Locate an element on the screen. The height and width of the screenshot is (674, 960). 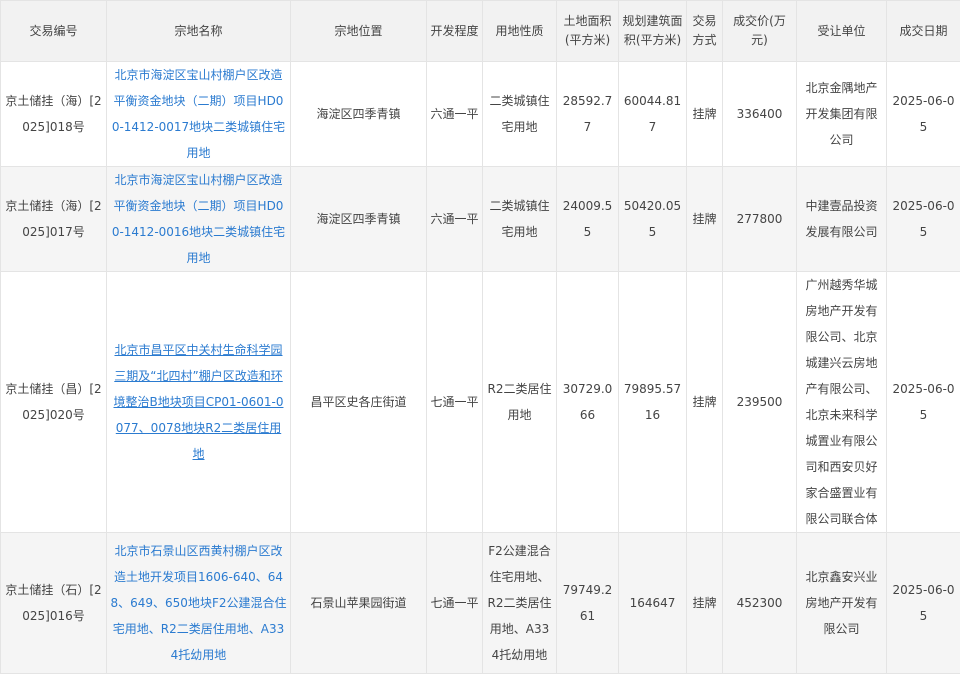
parcel-location-cell: 昌平区史各庄街道 is located at coordinates (359, 402).